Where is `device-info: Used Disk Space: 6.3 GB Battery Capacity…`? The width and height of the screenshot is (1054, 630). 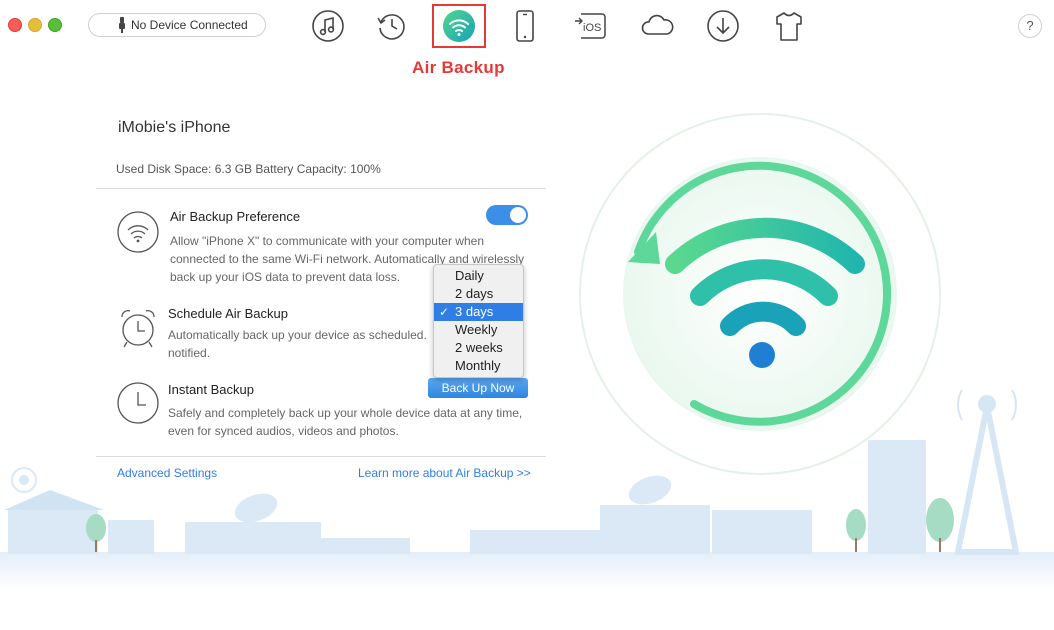
device-info: Used Disk Space: 6.3 GB Battery Capacity… is located at coordinates (248, 169).